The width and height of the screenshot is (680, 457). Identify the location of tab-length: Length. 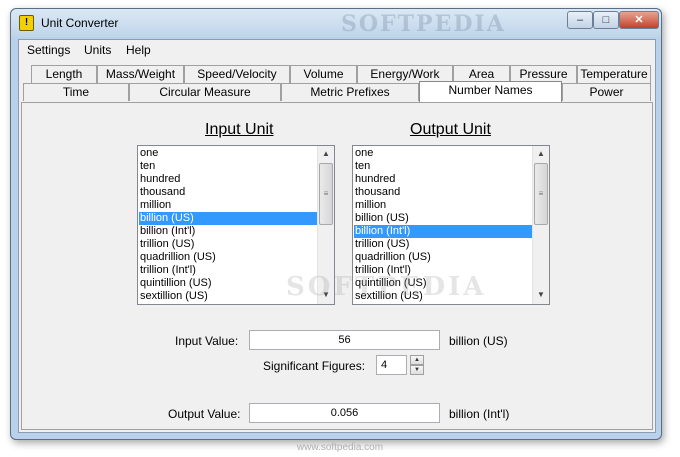
(64, 74).